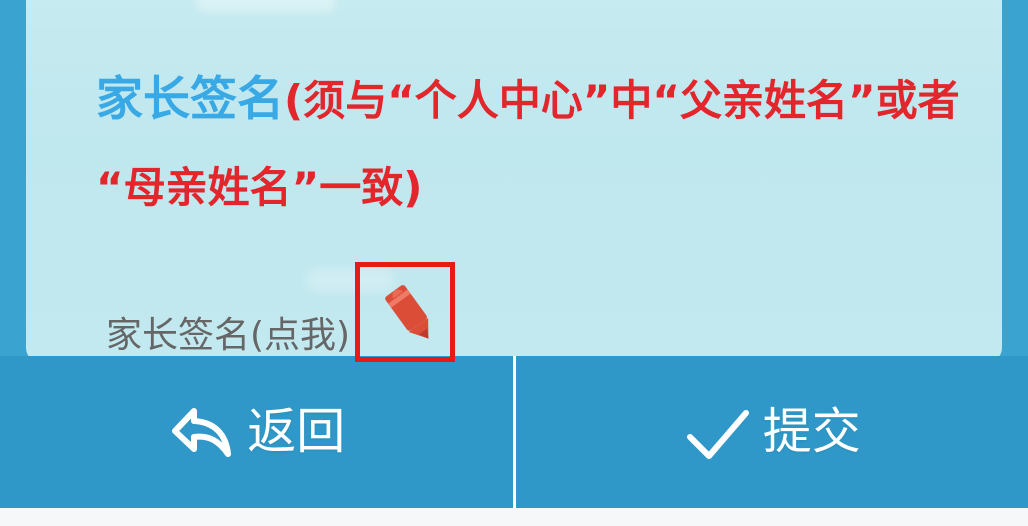  What do you see at coordinates (266, 6) in the screenshot?
I see `decorative-blur-top` at bounding box center [266, 6].